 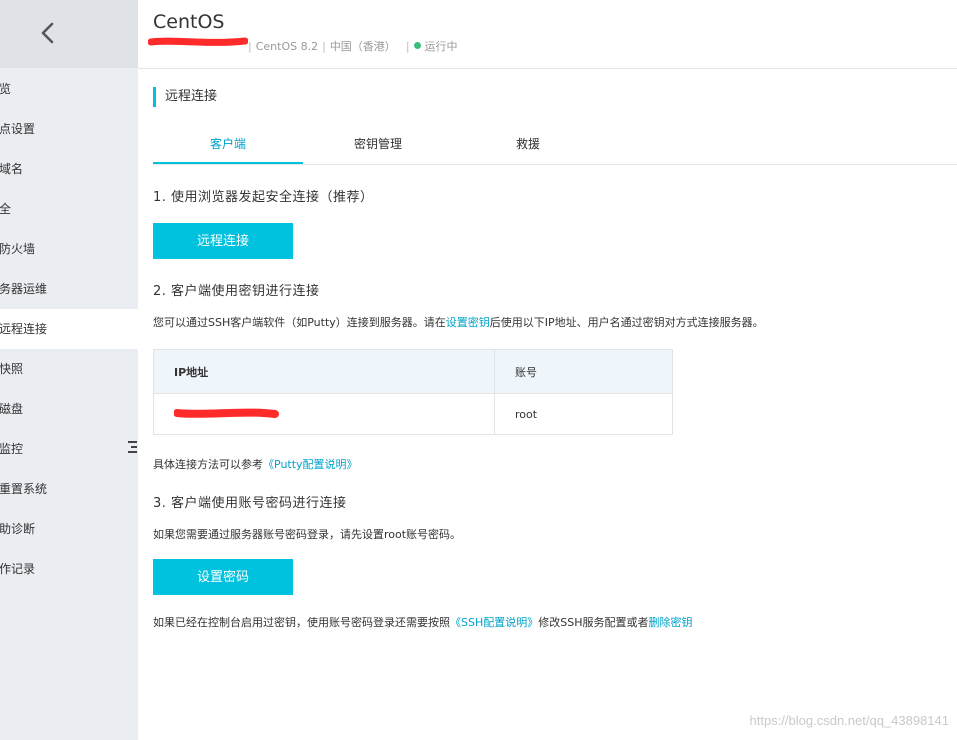 I want to click on connection-info-table: IP地址 账号 root, so click(x=413, y=392).